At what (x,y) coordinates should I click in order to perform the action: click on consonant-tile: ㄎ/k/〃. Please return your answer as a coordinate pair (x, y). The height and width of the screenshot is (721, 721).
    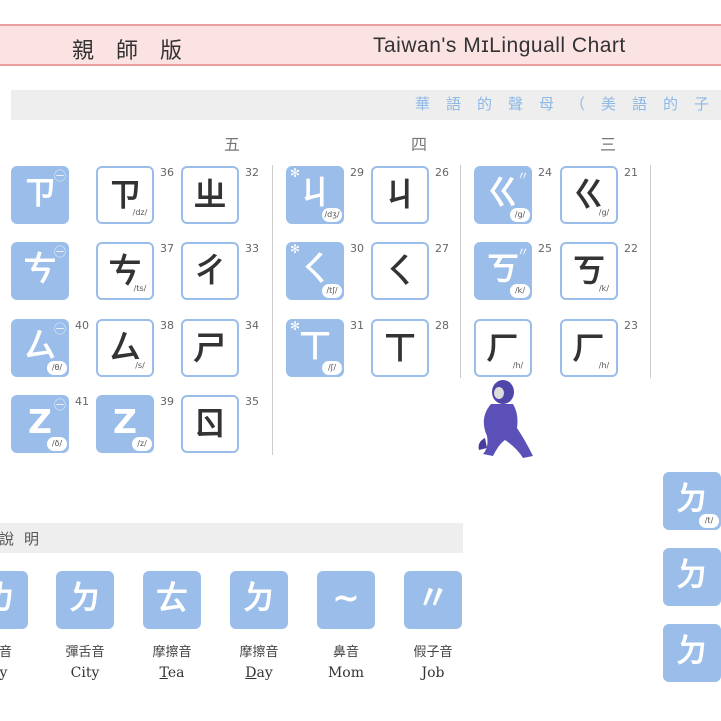
    Looking at the image, I should click on (503, 271).